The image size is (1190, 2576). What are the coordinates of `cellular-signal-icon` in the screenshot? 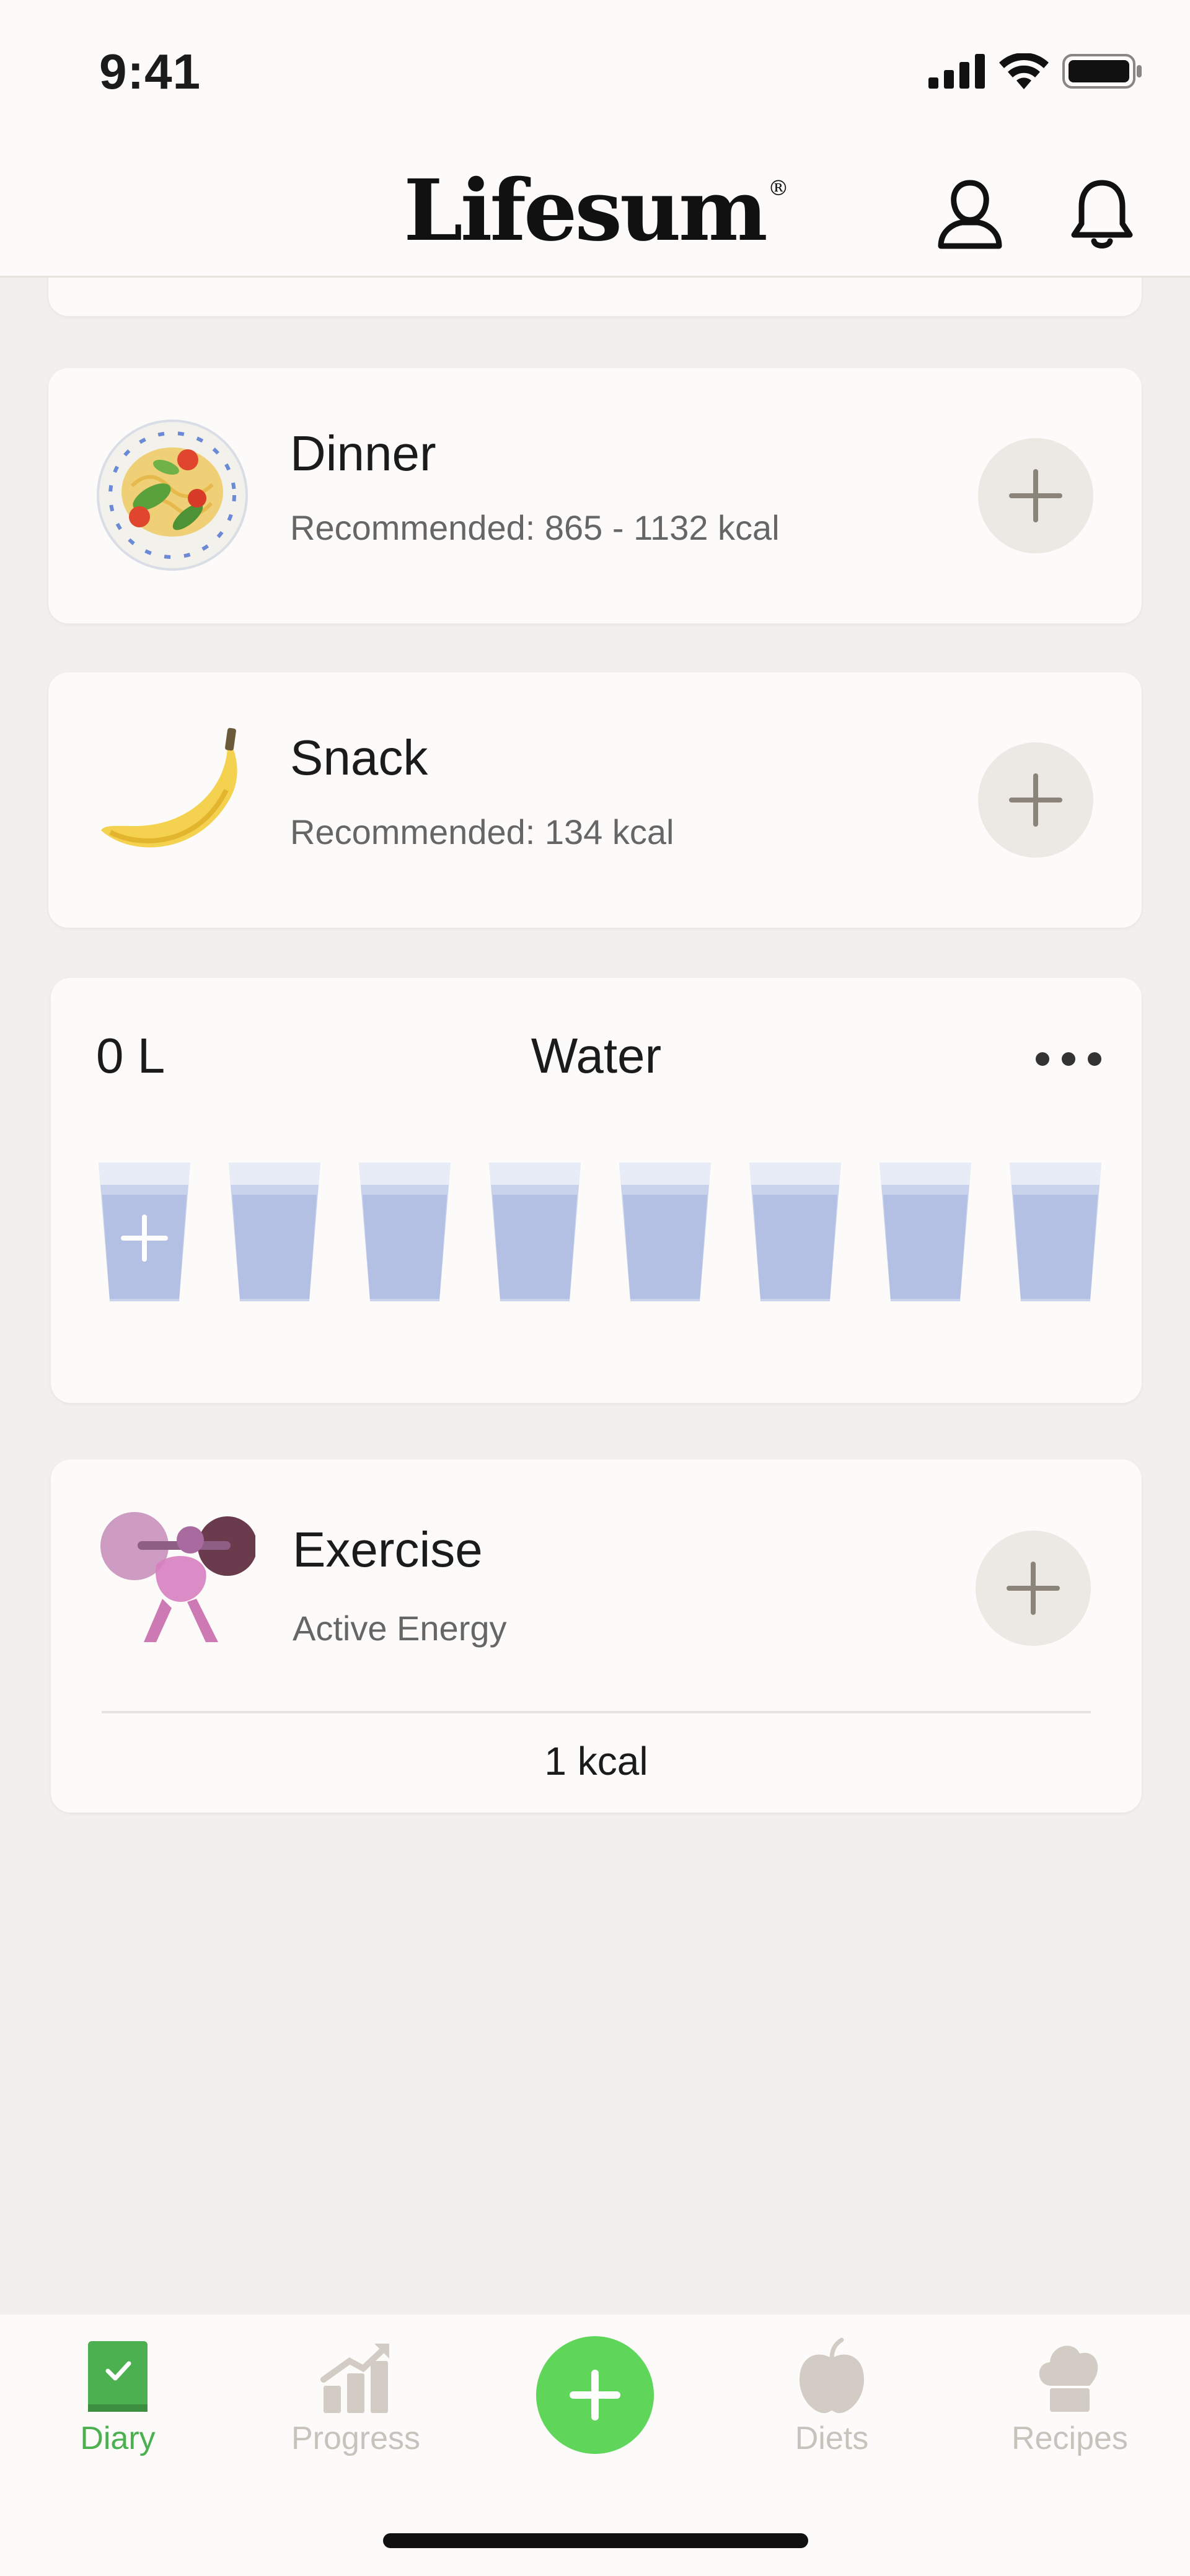 It's located at (956, 71).